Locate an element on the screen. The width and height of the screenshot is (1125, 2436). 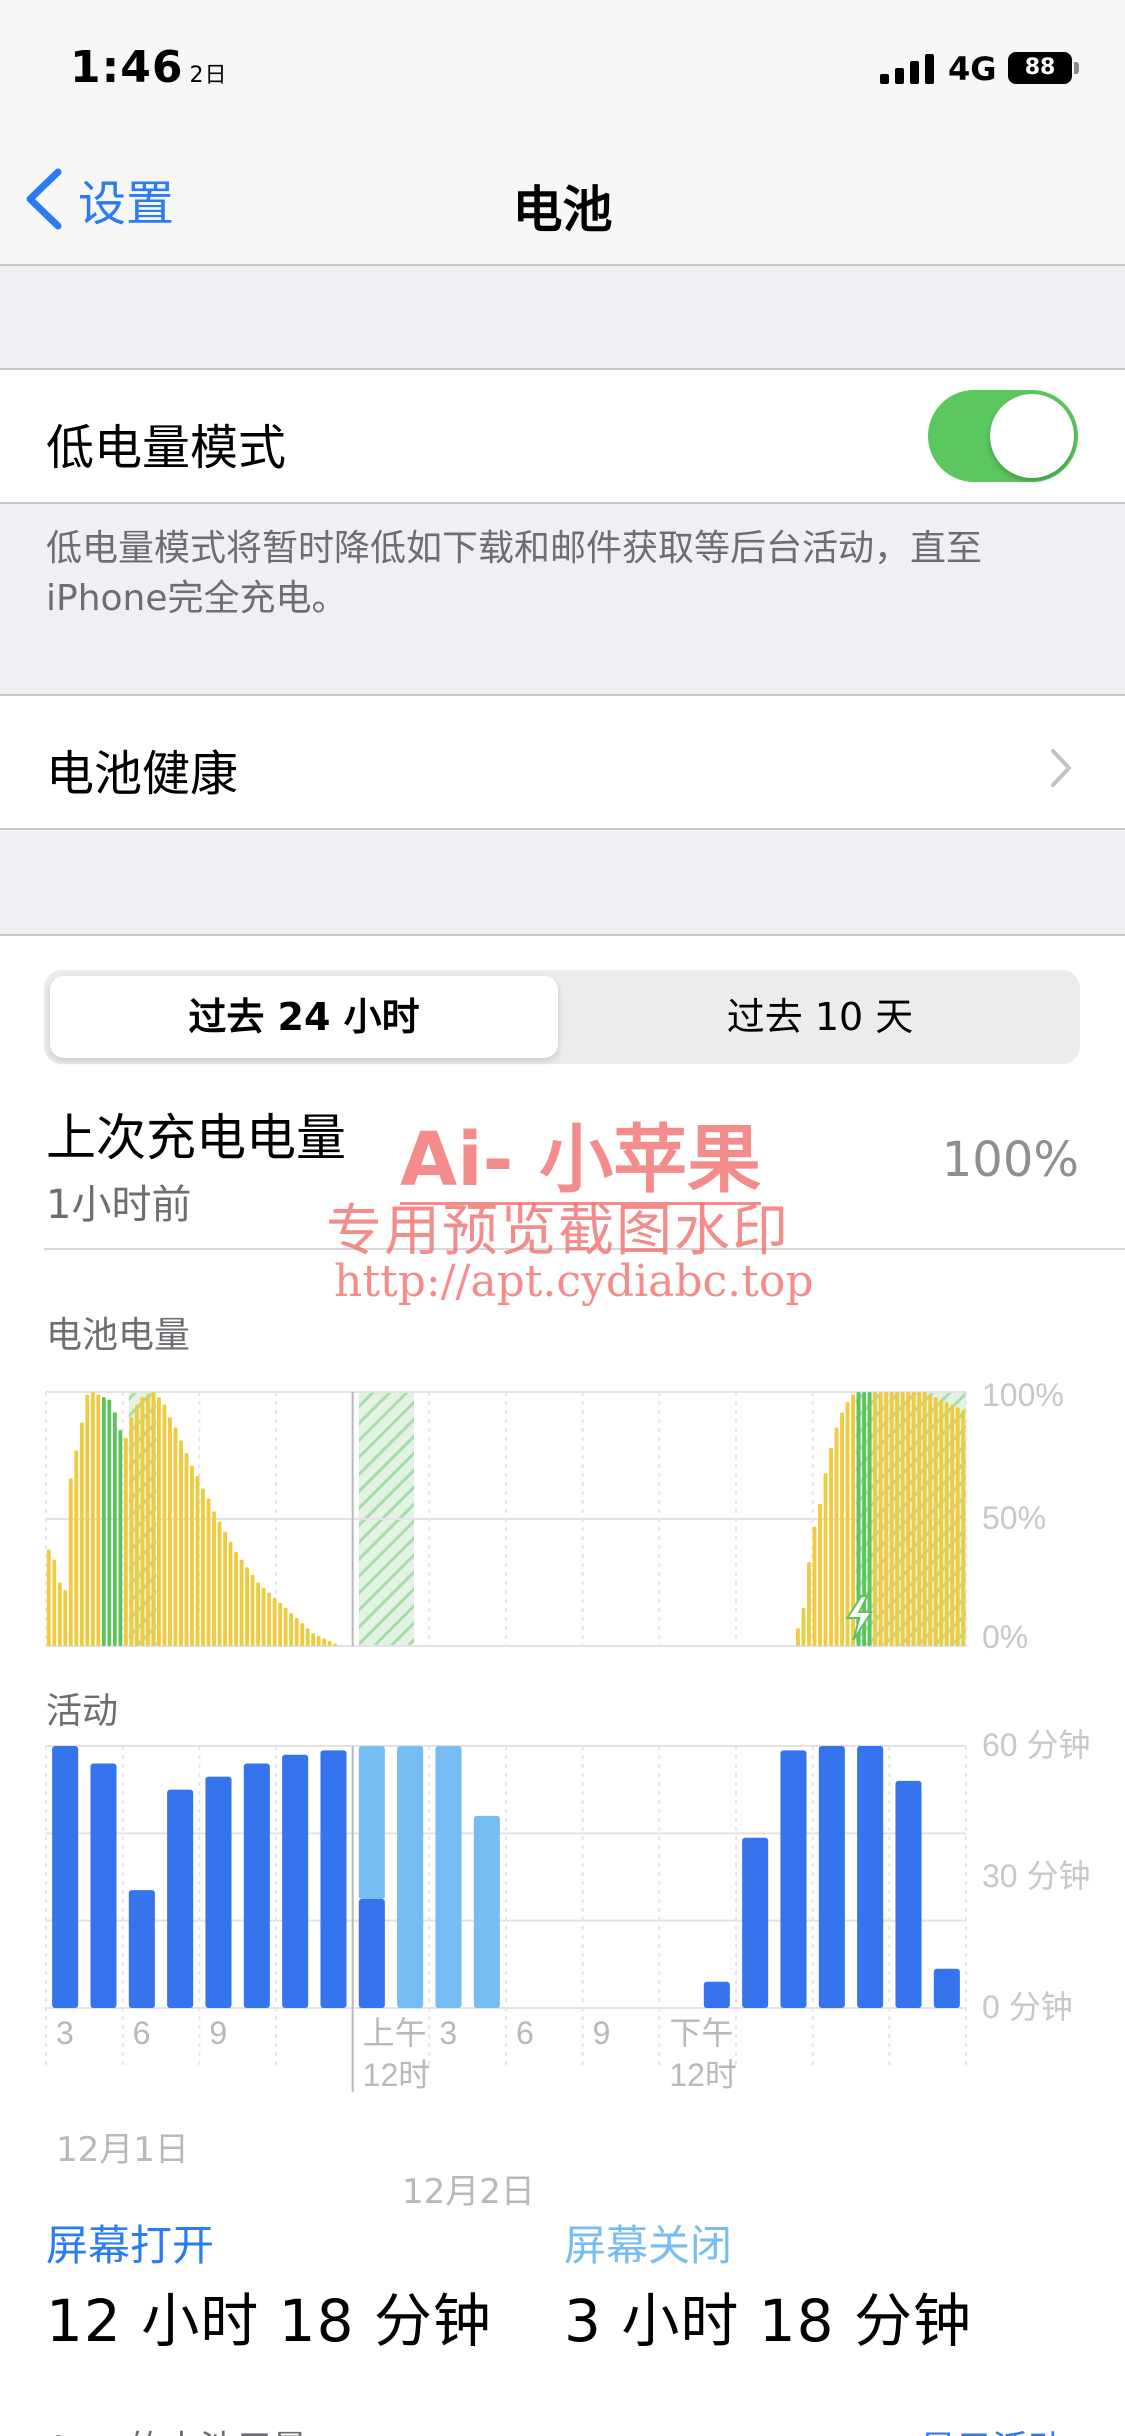
watermark-url: http://apt.cydiabc.top is located at coordinates (574, 1281).